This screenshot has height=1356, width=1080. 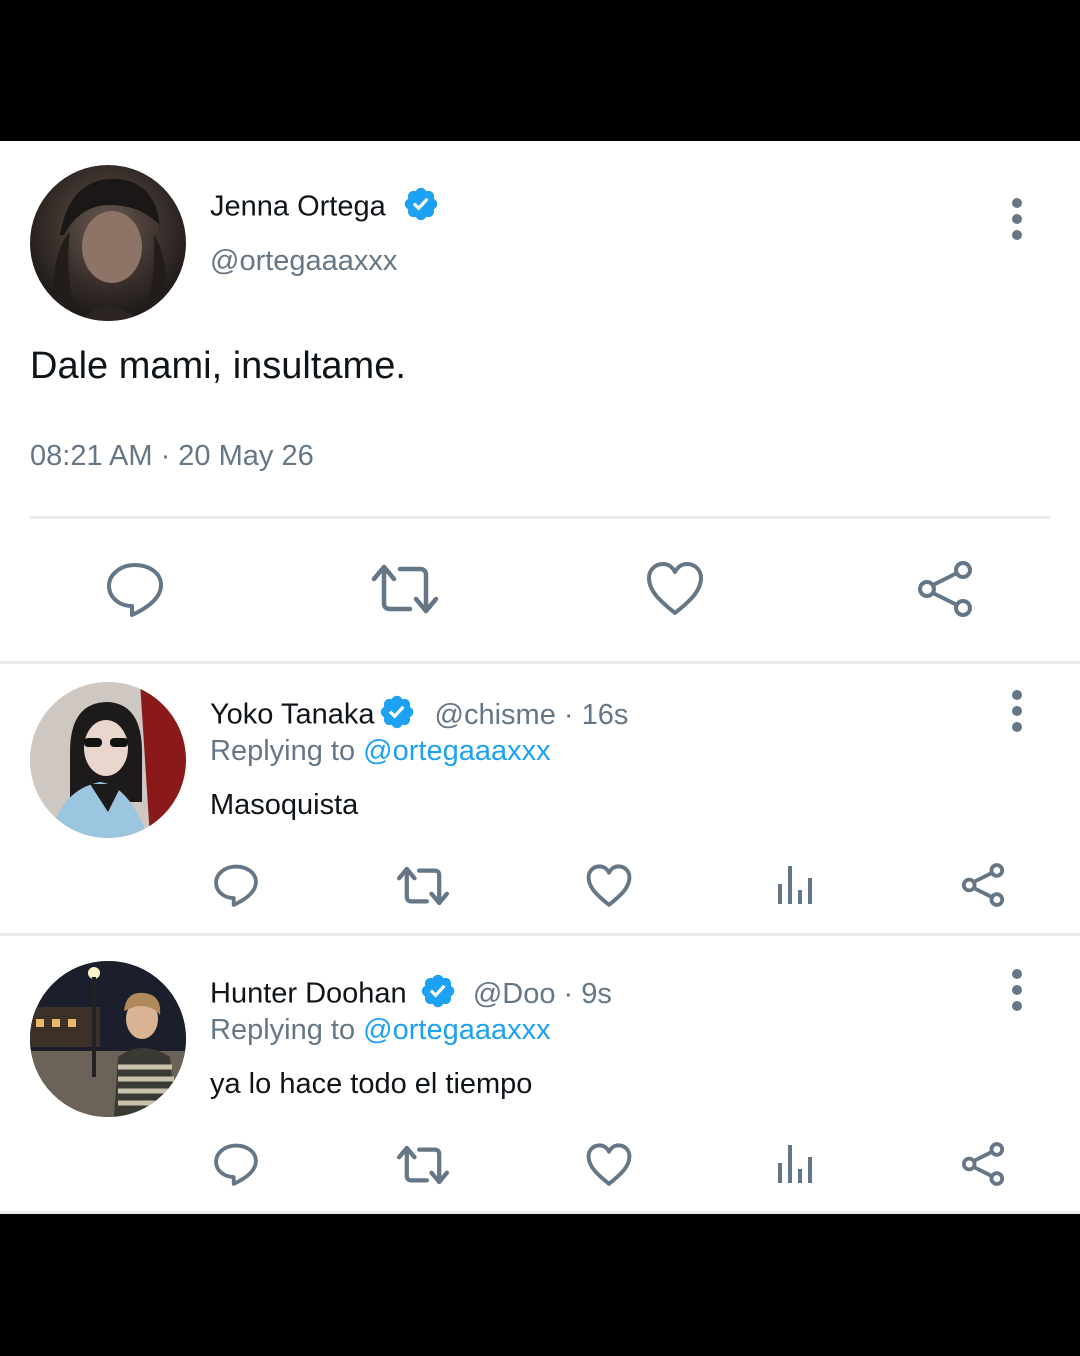 I want to click on display-name: Jenna Ortega, so click(x=298, y=207).